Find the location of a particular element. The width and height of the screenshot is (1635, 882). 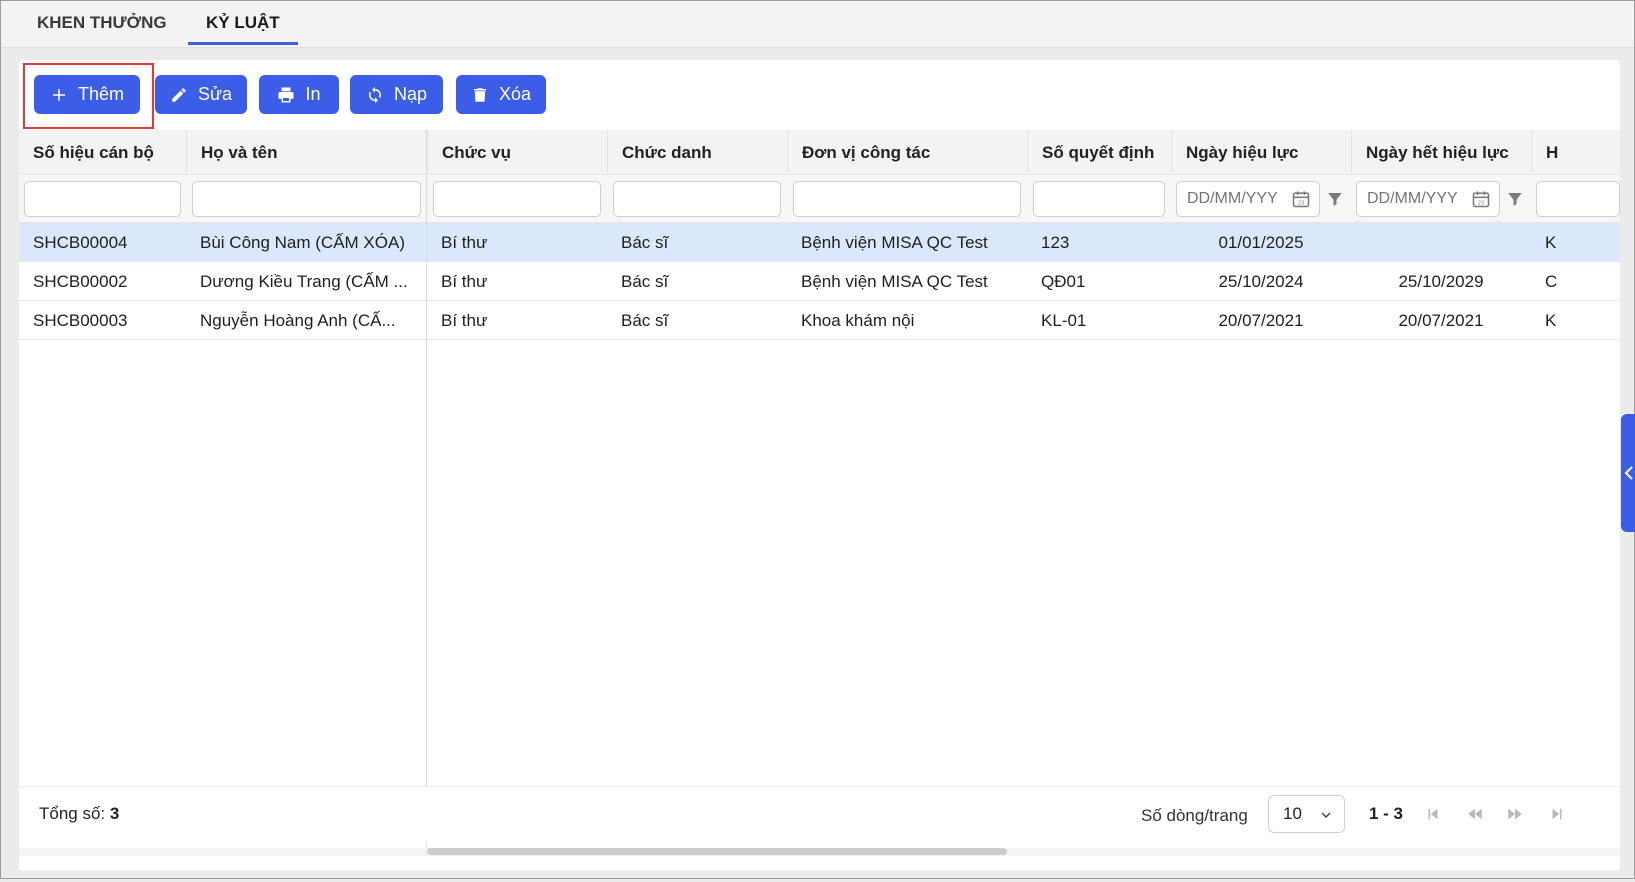

filter-position-input is located at coordinates (517, 199).